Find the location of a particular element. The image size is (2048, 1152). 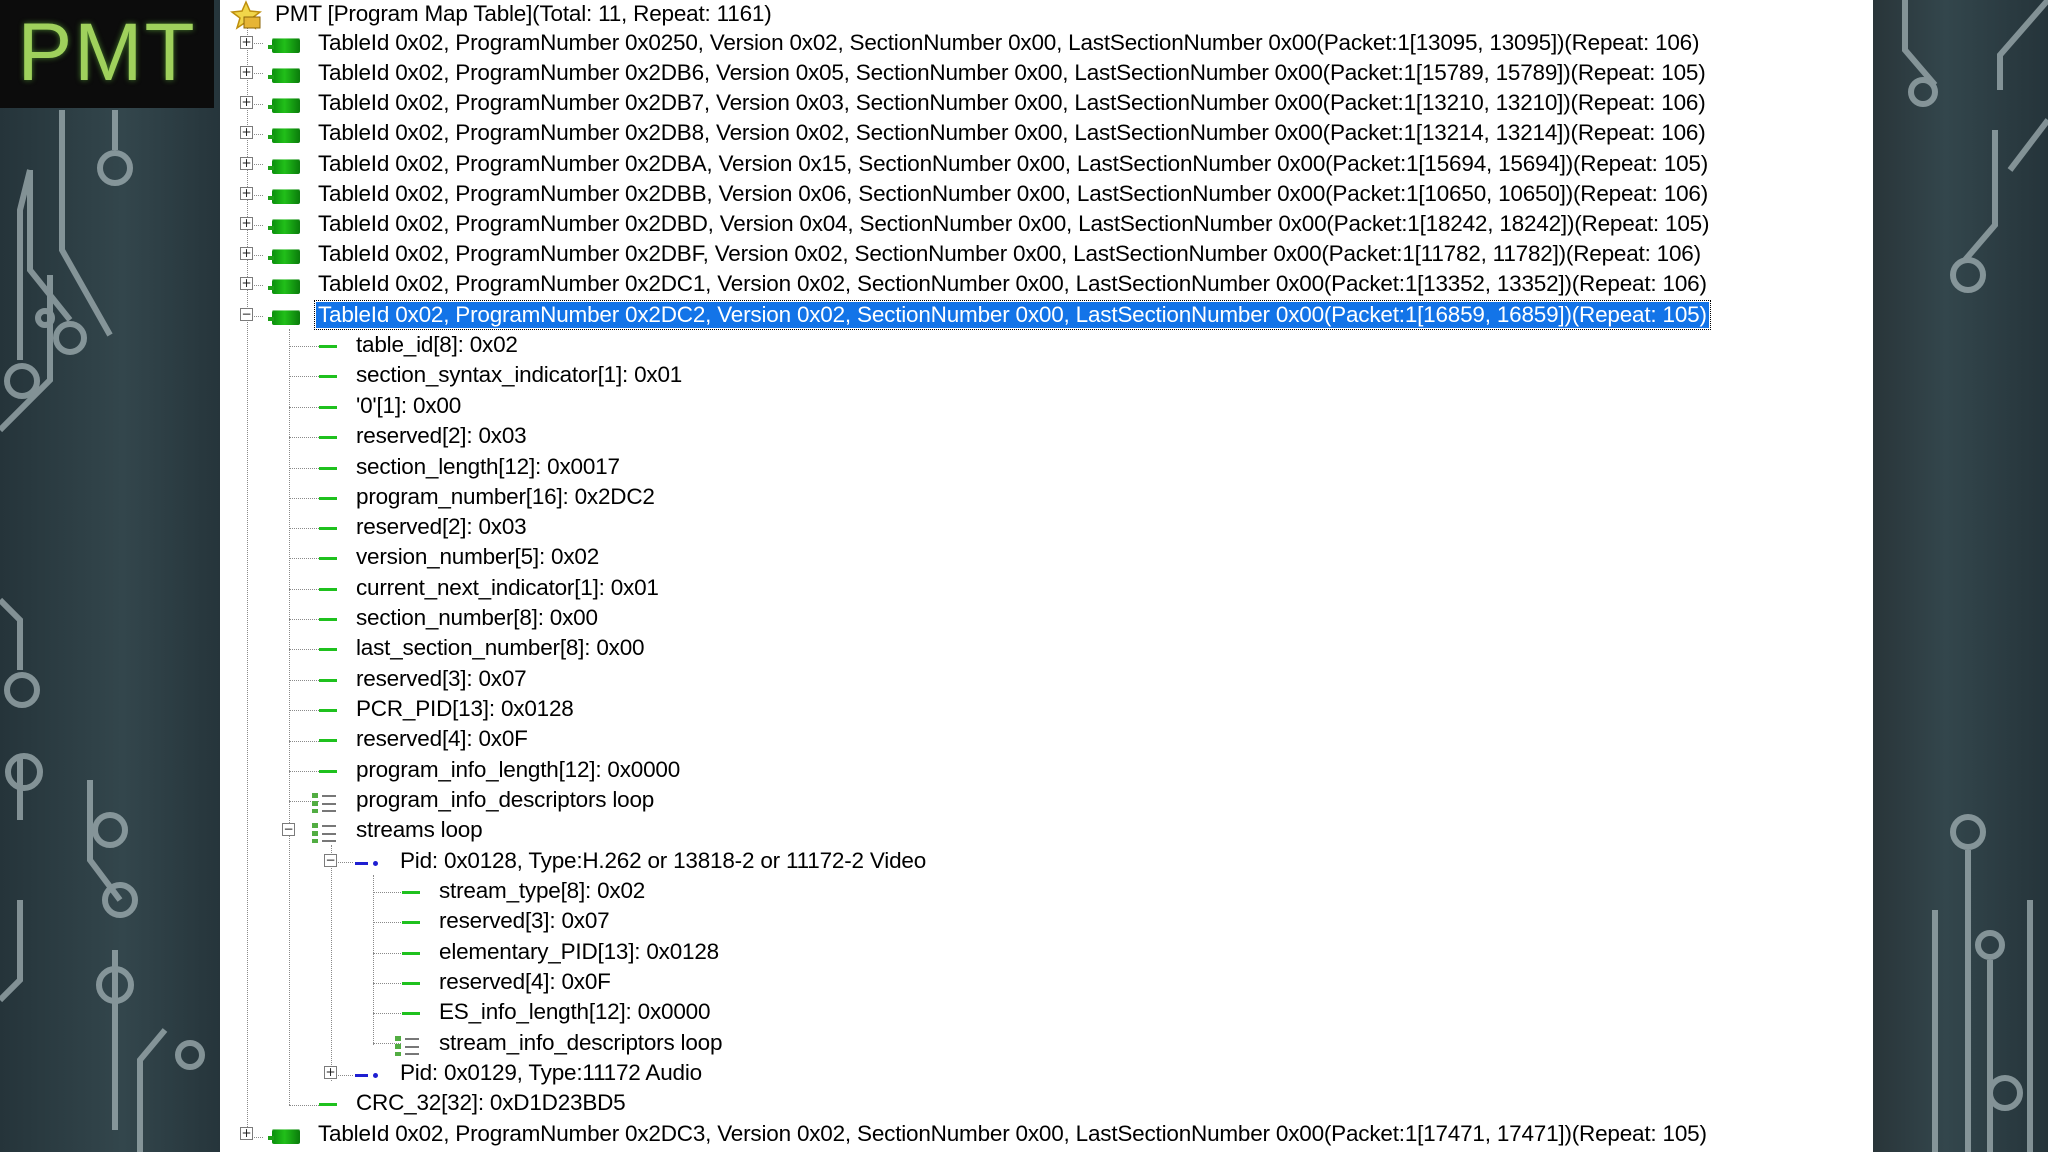

field-row: current_next_indicator[1]: 0x01 is located at coordinates (1040, 589).